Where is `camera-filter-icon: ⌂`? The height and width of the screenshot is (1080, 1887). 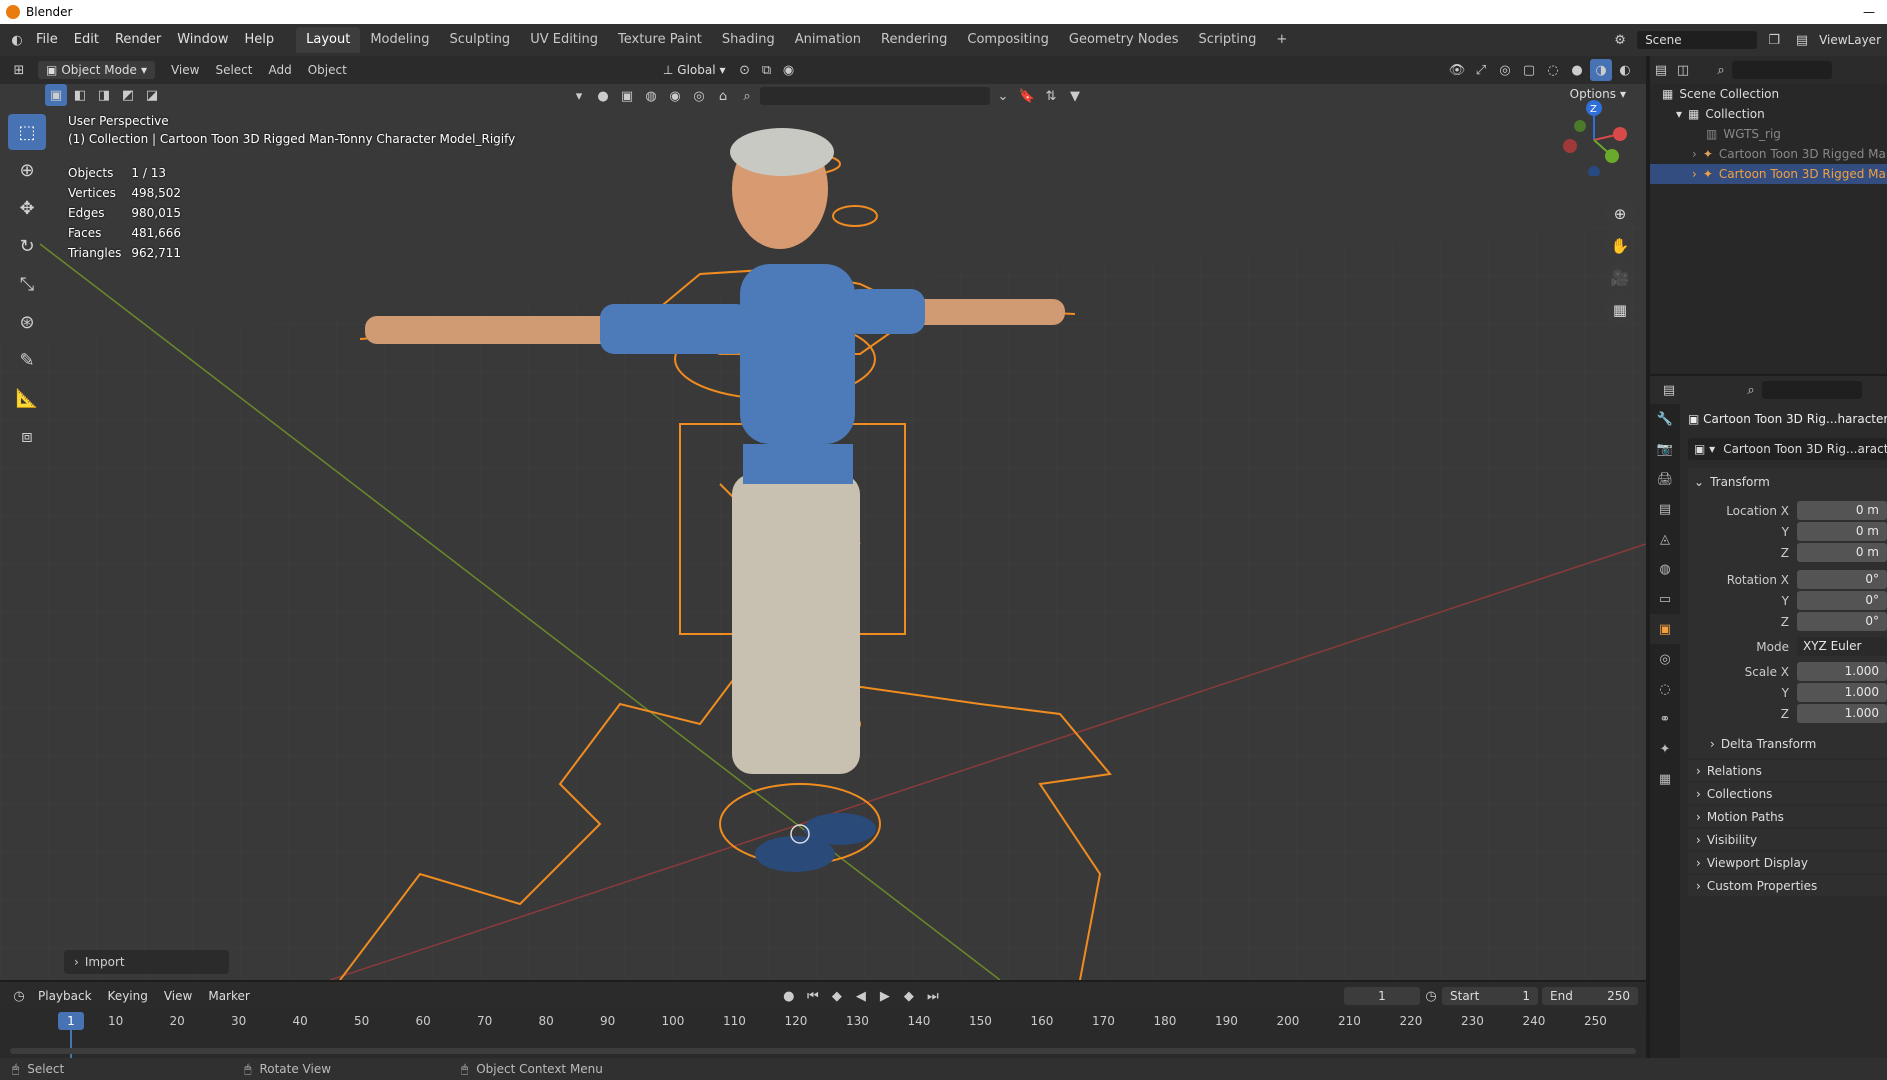 camera-filter-icon: ⌂ is located at coordinates (723, 96).